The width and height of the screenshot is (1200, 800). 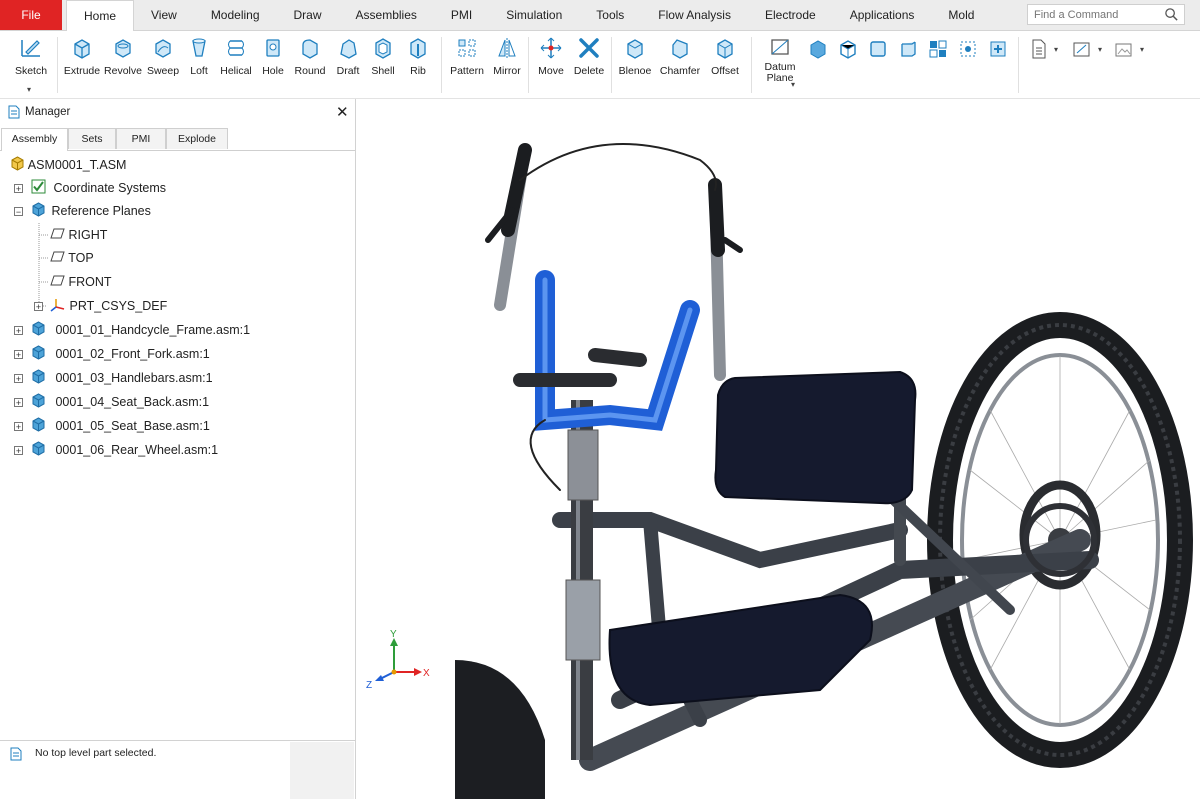 I want to click on component-icon, so click(x=998, y=49).